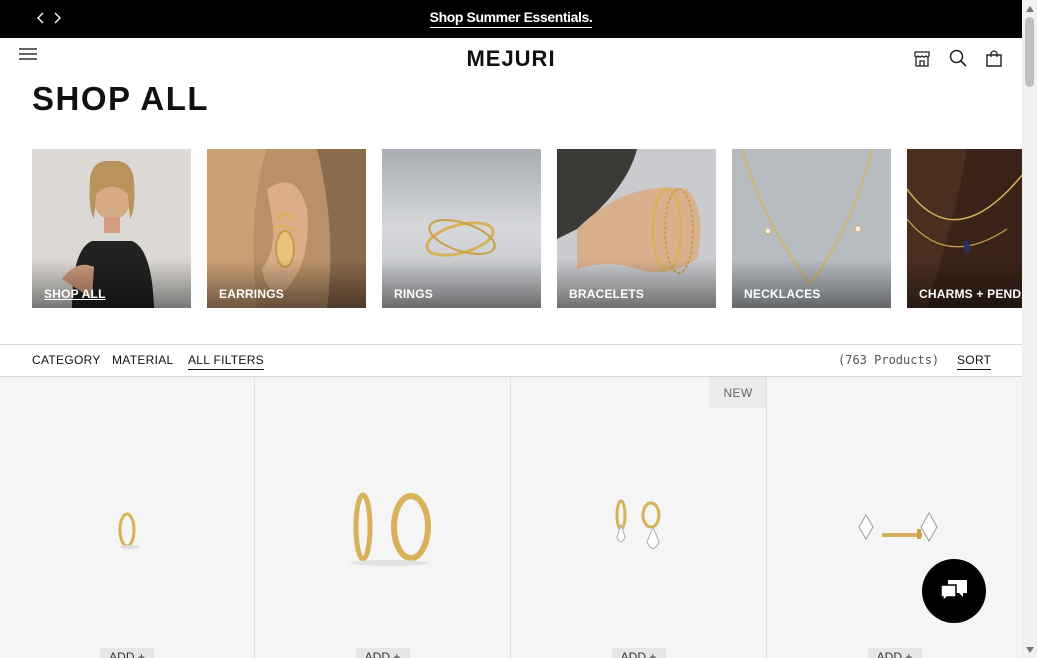 The image size is (1037, 658). I want to click on chat-icon, so click(953, 591).